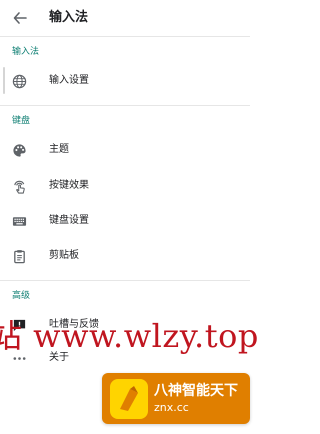  What do you see at coordinates (21, 296) in the screenshot?
I see `section-header-advanced: 高级` at bounding box center [21, 296].